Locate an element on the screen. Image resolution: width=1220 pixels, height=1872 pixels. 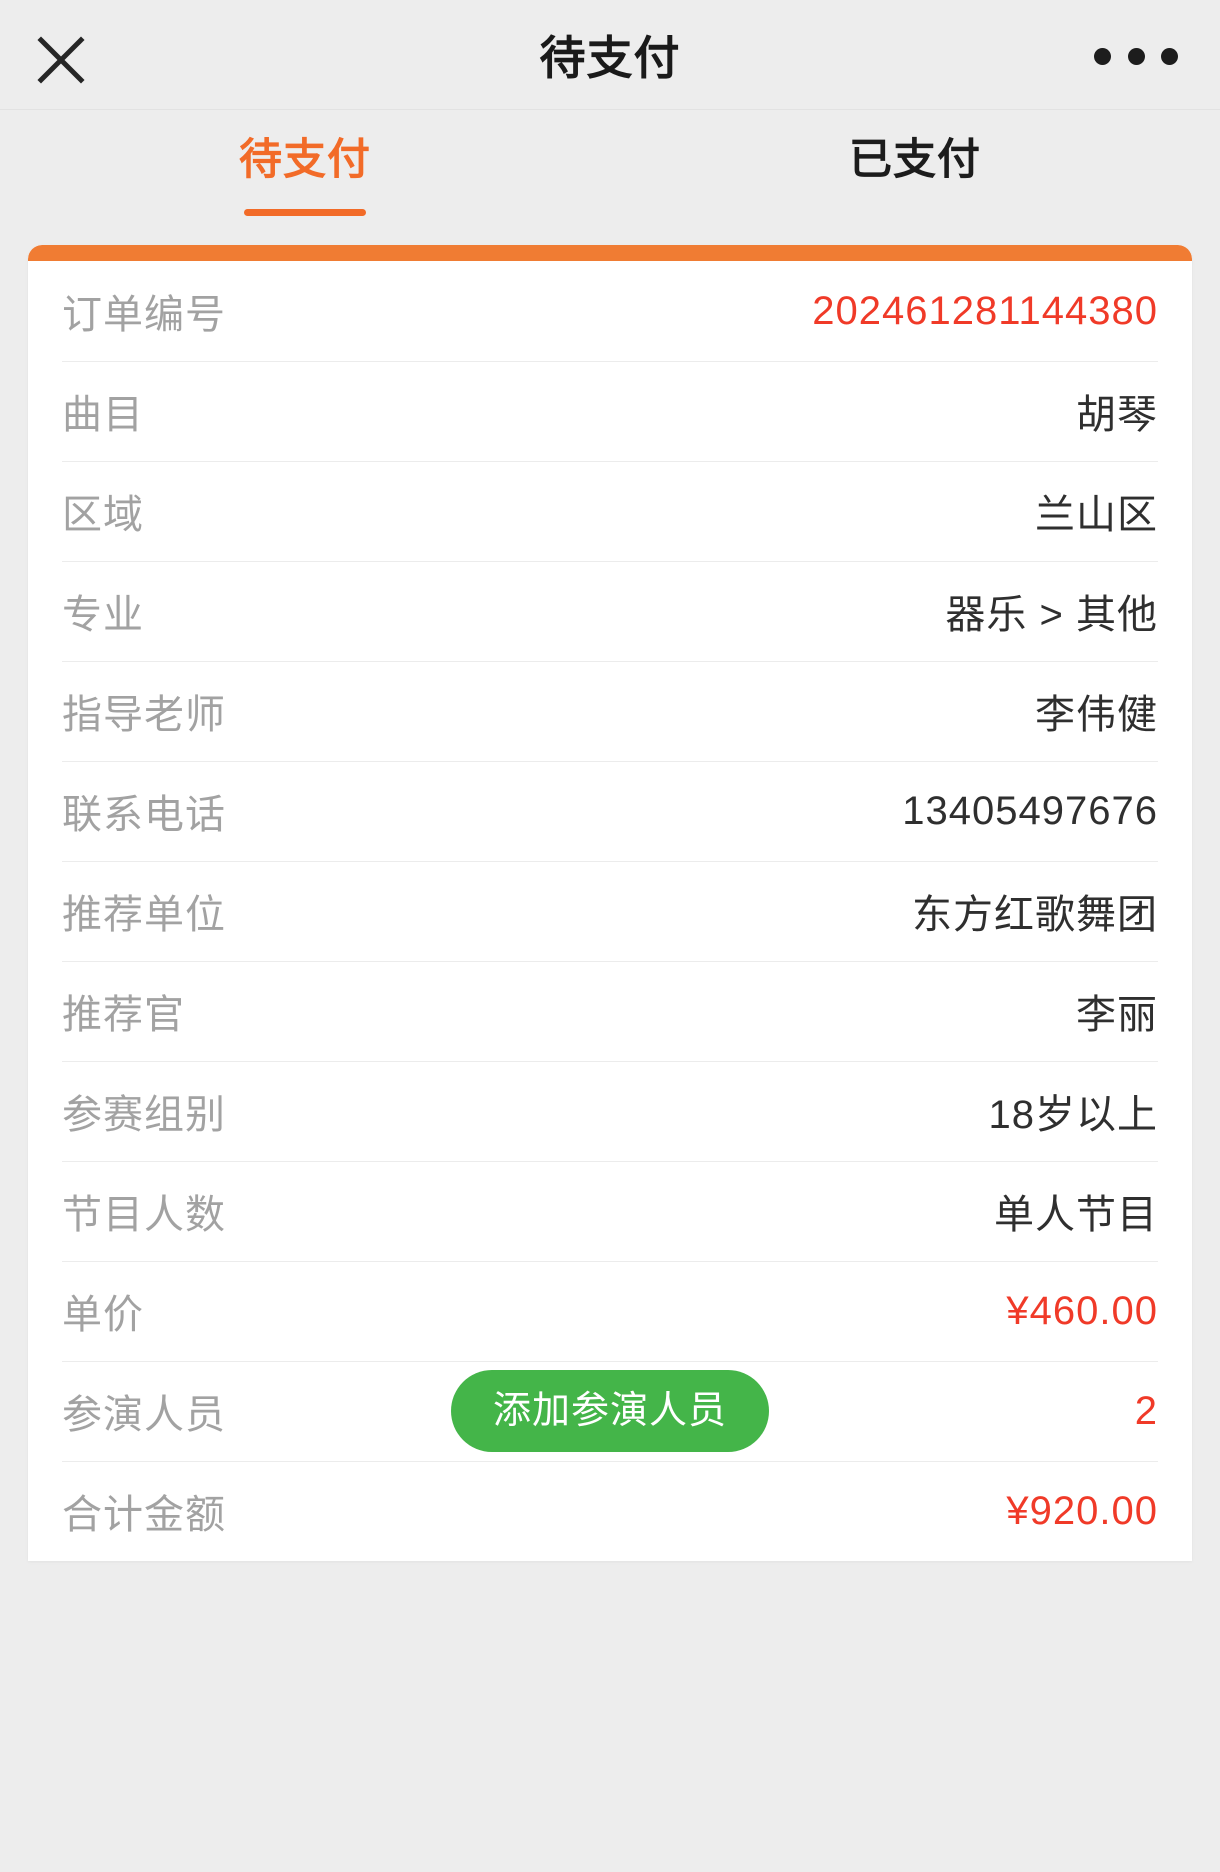
table-row: 区域 兰山区 is located at coordinates (610, 511).